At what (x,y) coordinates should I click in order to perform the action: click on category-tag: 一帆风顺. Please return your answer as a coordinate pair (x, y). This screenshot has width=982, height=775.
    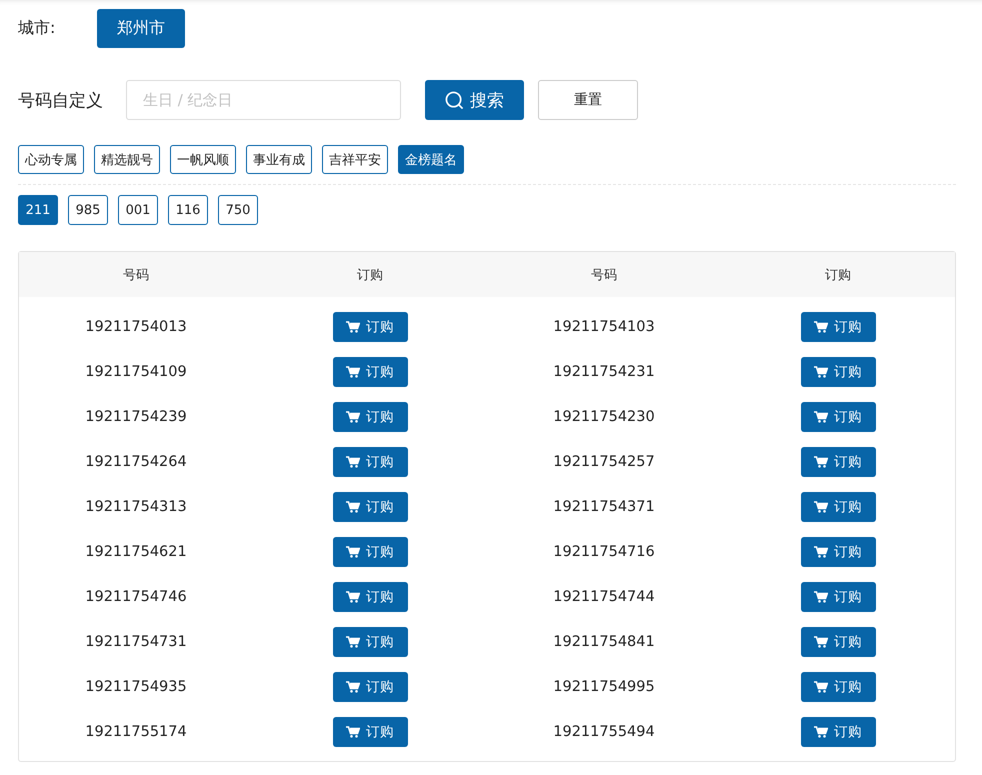
    Looking at the image, I should click on (203, 159).